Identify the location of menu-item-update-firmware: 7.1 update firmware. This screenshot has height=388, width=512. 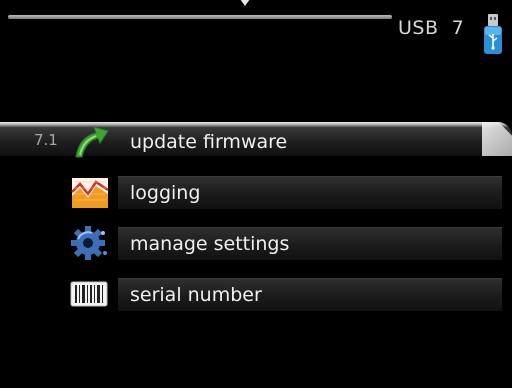
(256, 141).